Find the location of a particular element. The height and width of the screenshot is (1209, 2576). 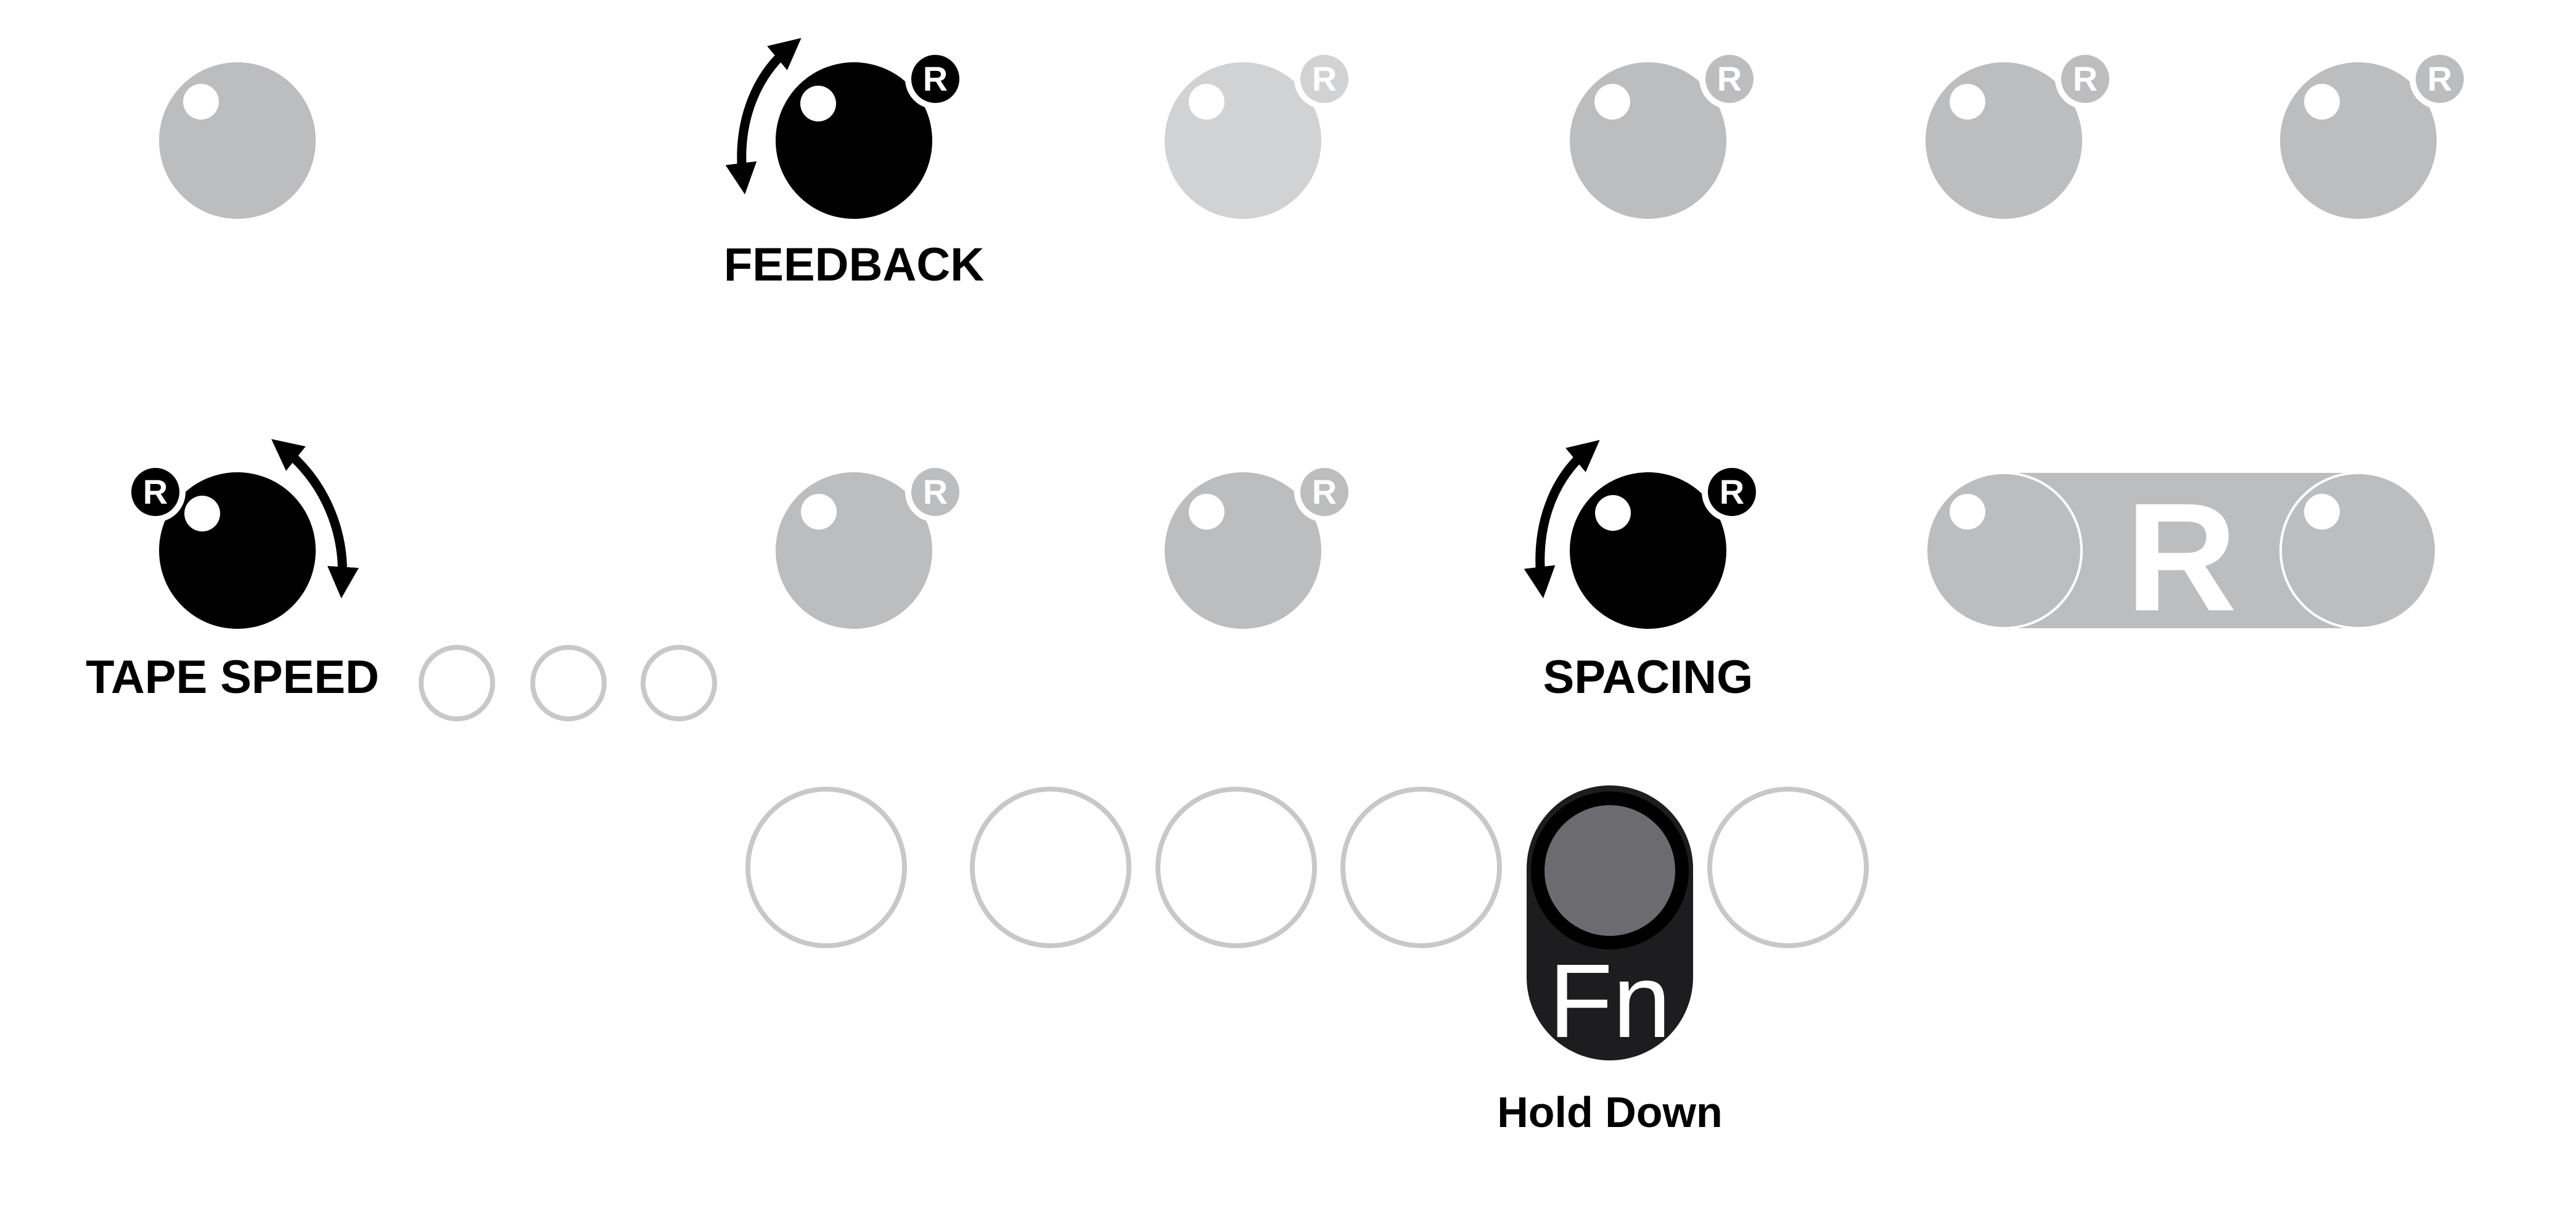

knob-top-5-reset-badge: R is located at coordinates (2085, 79).